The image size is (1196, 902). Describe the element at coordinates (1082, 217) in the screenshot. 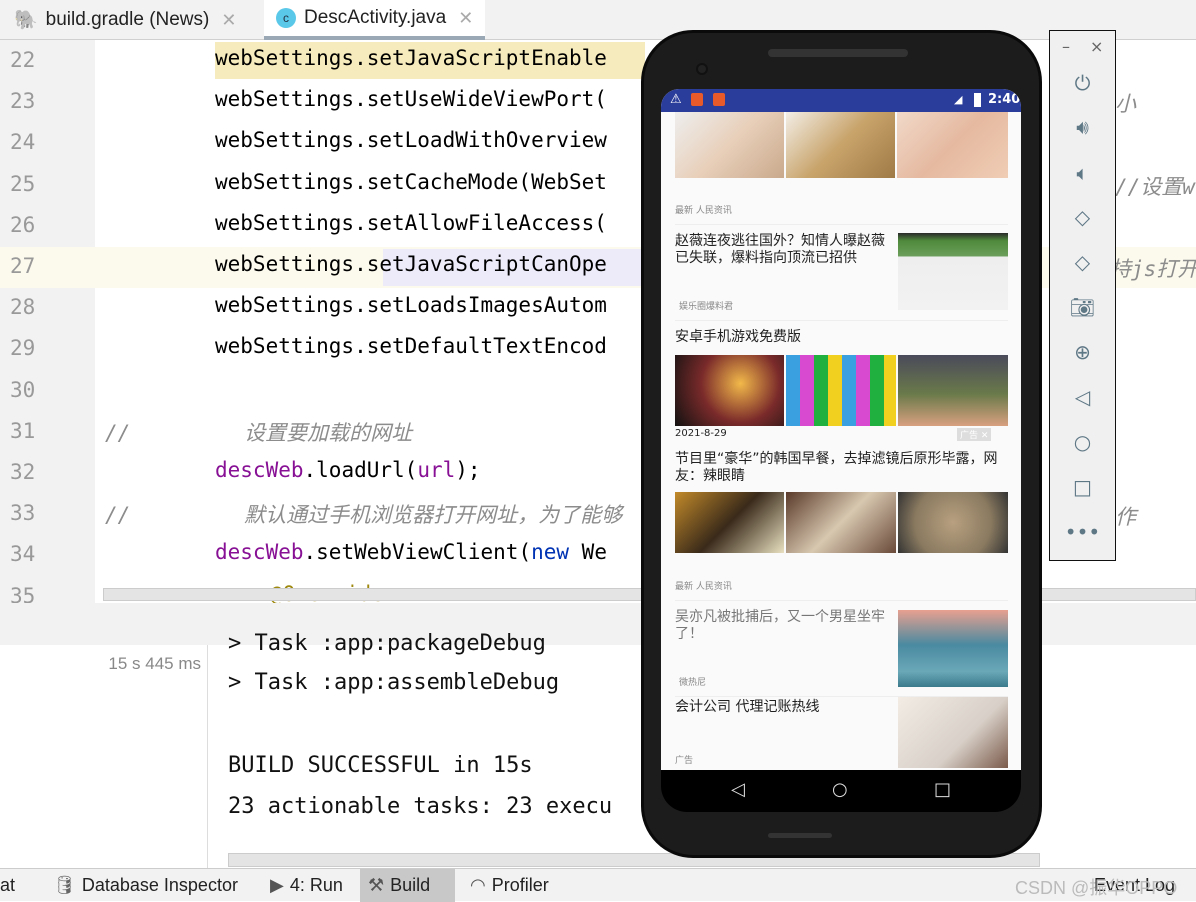

I see `rotate-left-icon: ◇` at that location.